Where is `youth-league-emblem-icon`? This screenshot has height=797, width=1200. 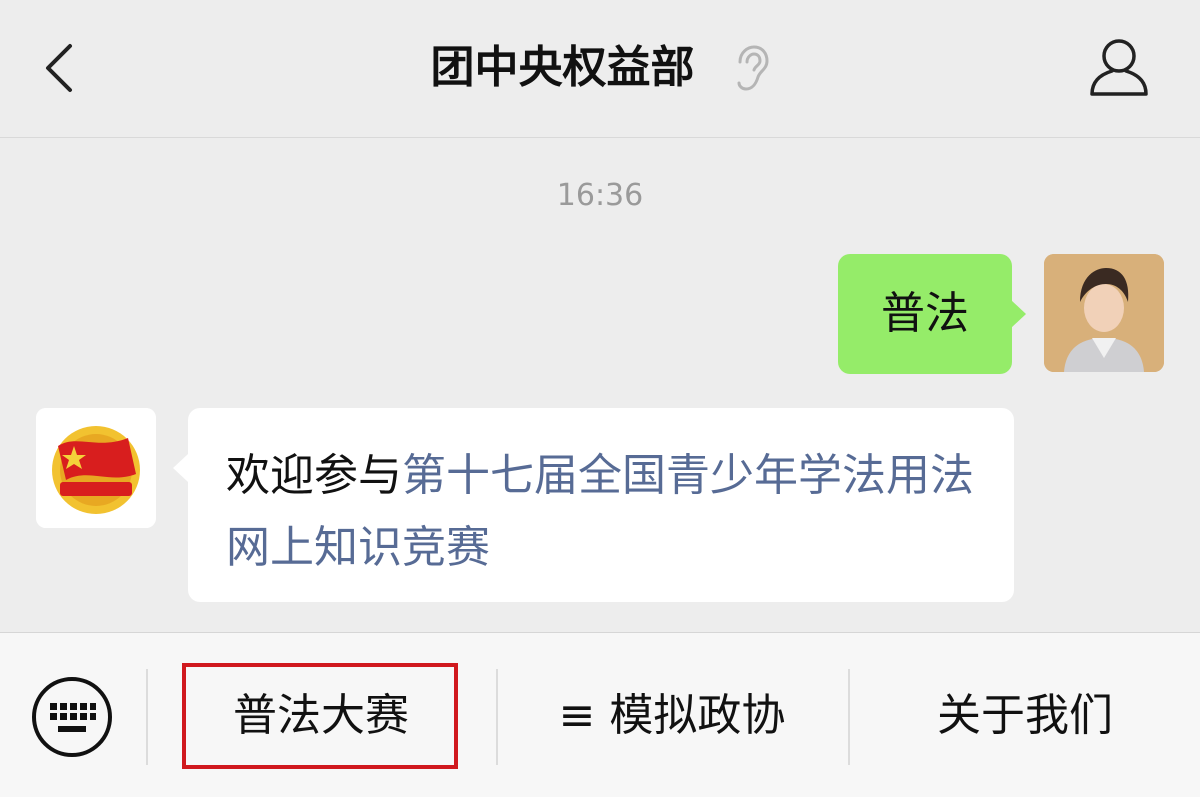
youth-league-emblem-icon is located at coordinates (96, 468).